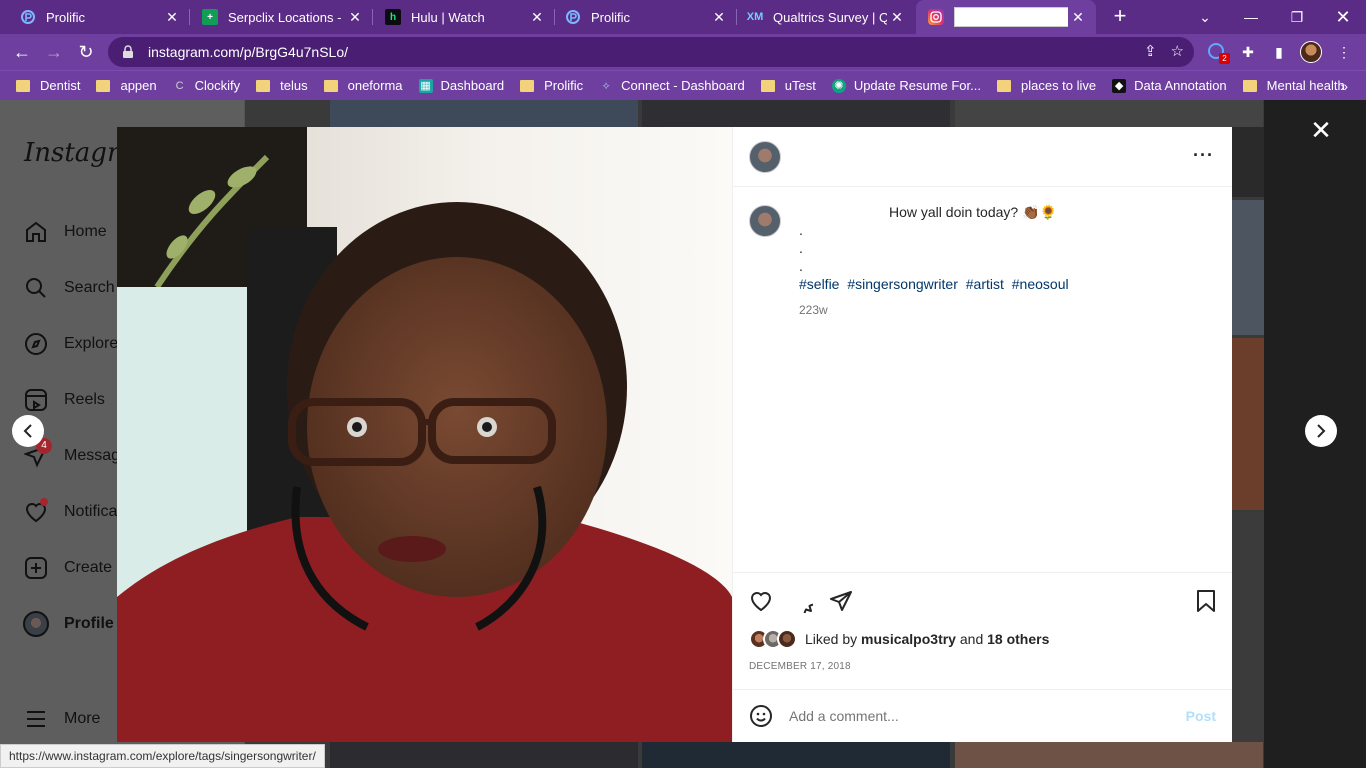 The width and height of the screenshot is (1366, 768). What do you see at coordinates (1205, 17) in the screenshot?
I see `tab-search-chevron-icon: ⌄` at bounding box center [1205, 17].